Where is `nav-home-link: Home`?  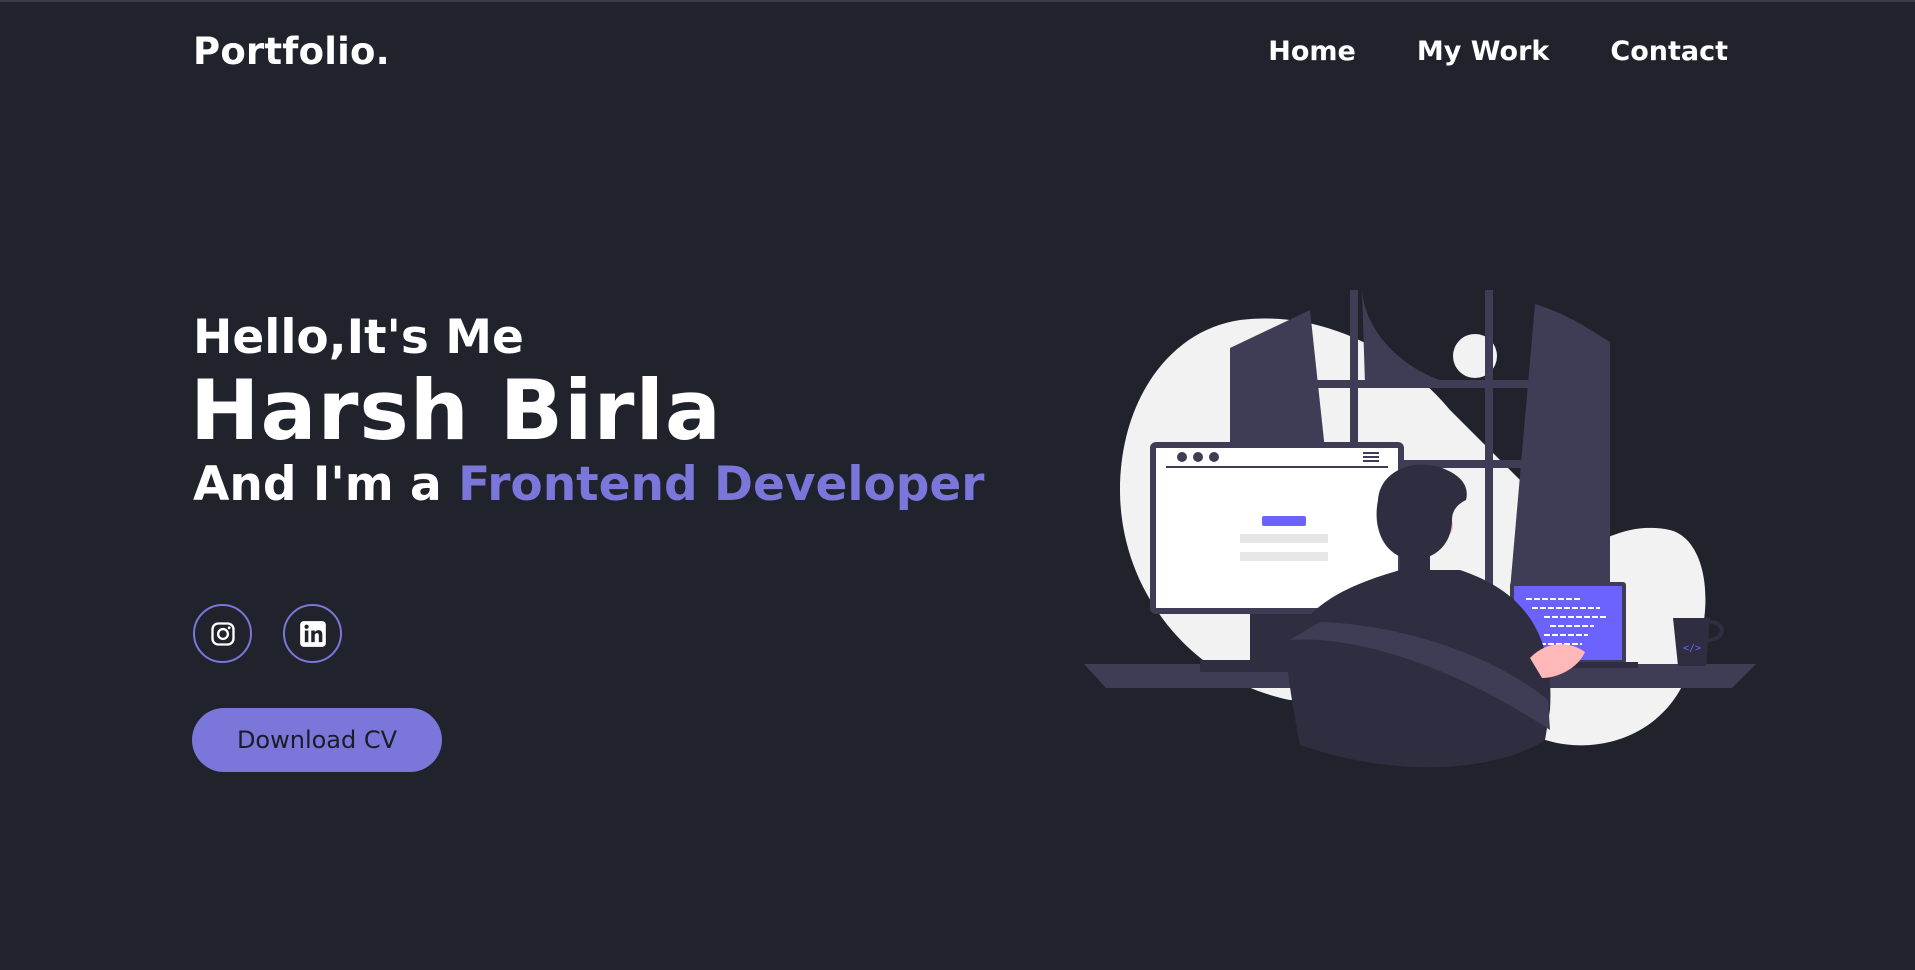
nav-home-link: Home is located at coordinates (1312, 51).